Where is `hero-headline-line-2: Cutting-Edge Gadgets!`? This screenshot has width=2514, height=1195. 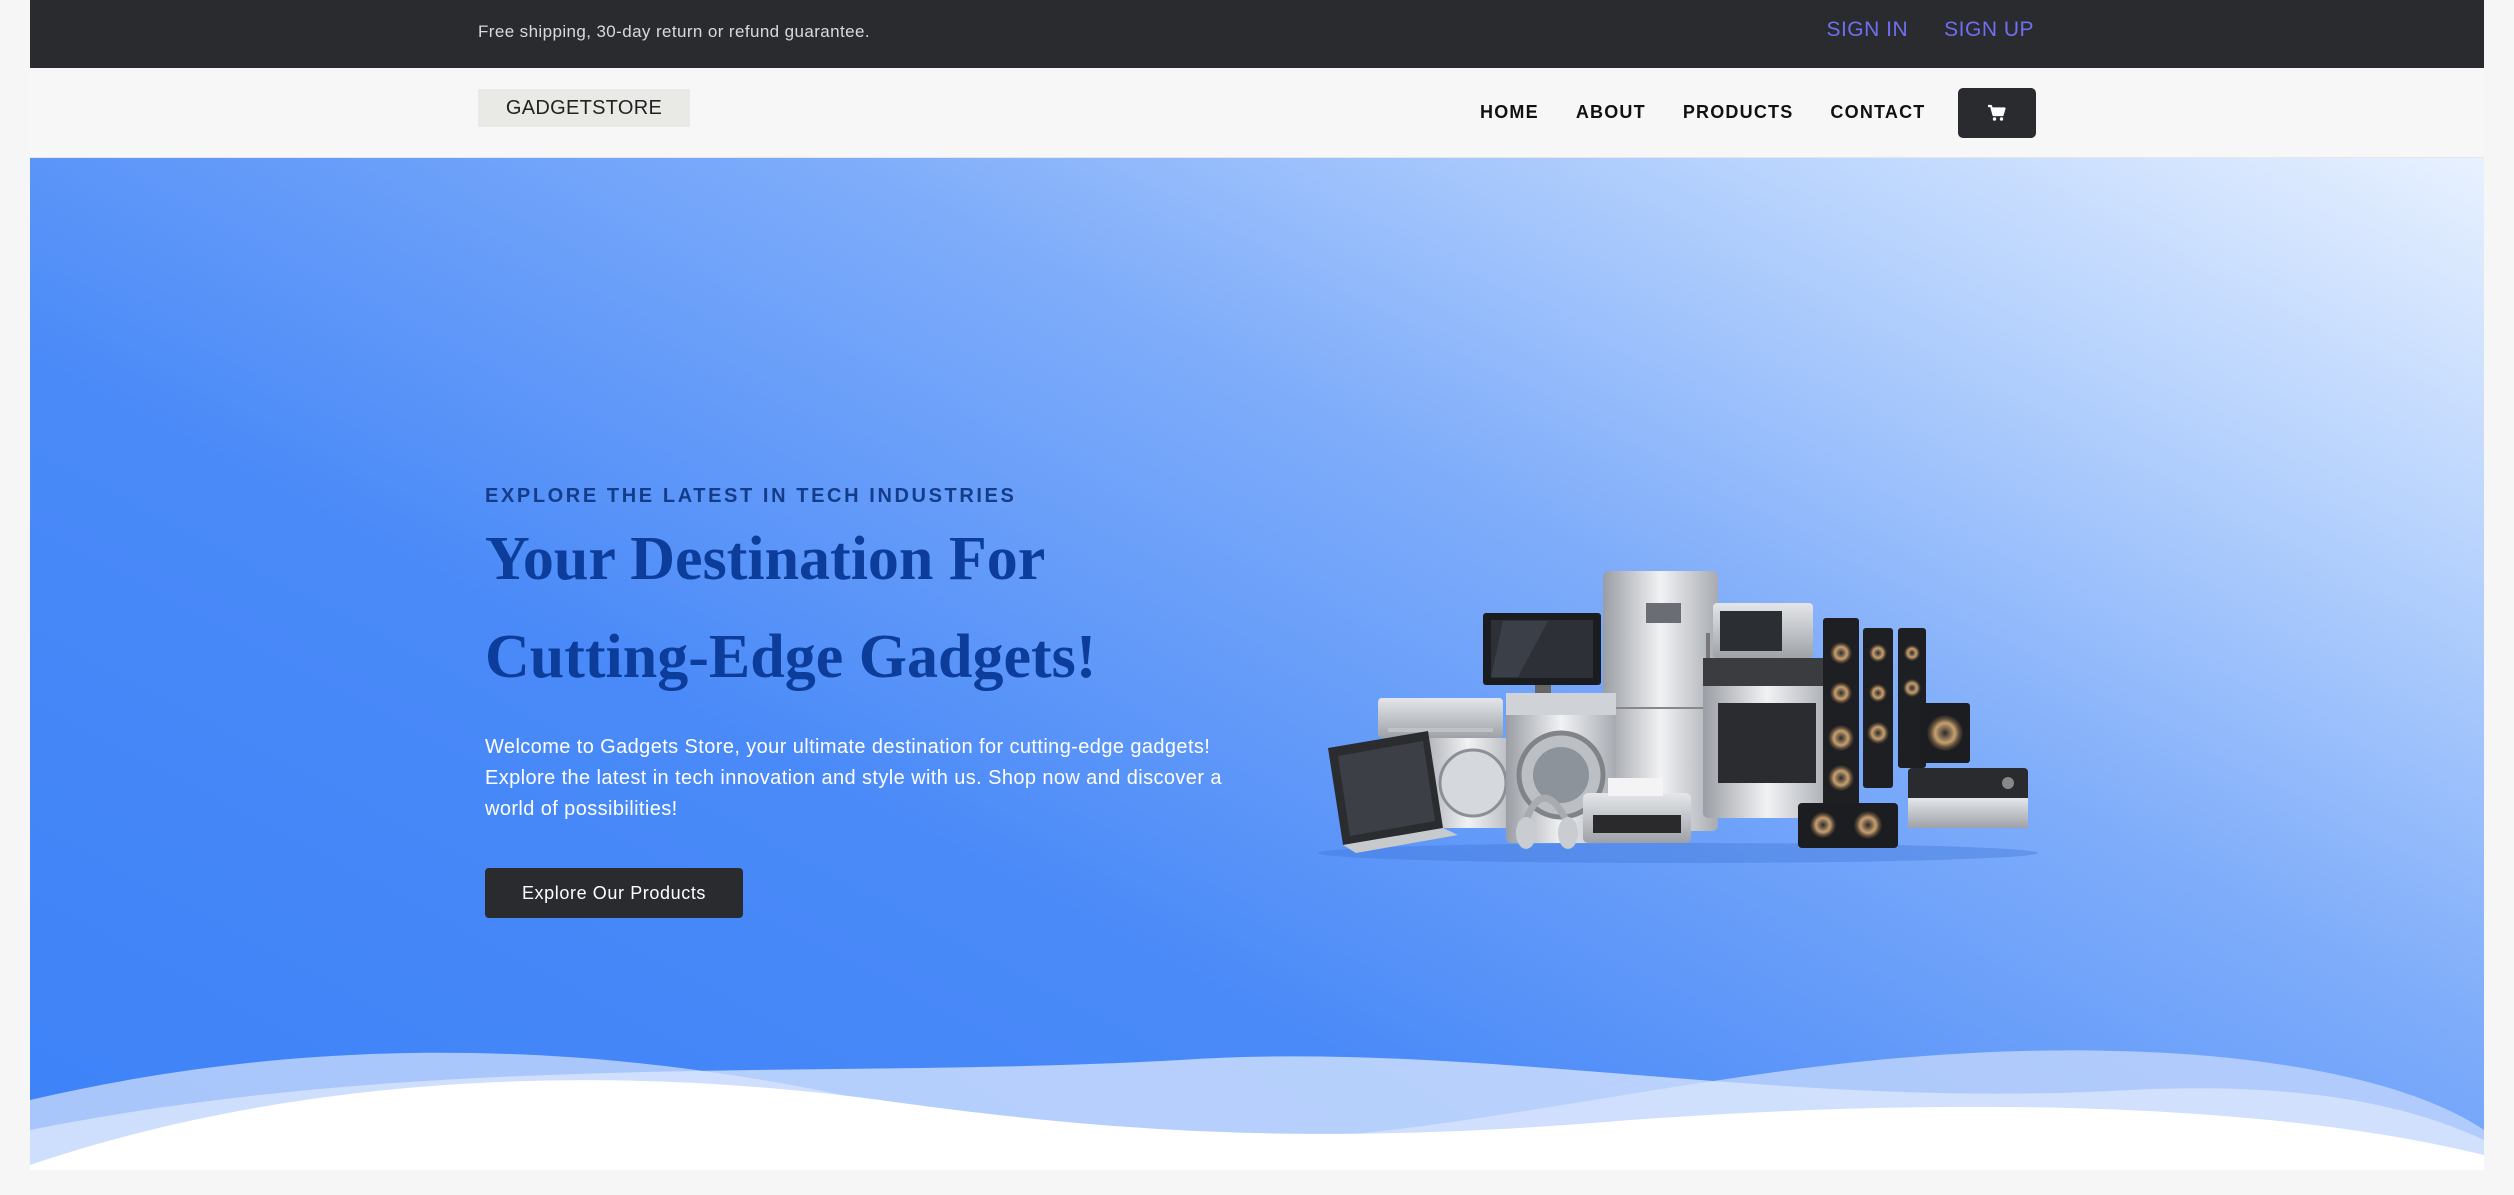
hero-headline-line-2: Cutting-Edge Gadgets! is located at coordinates (791, 657).